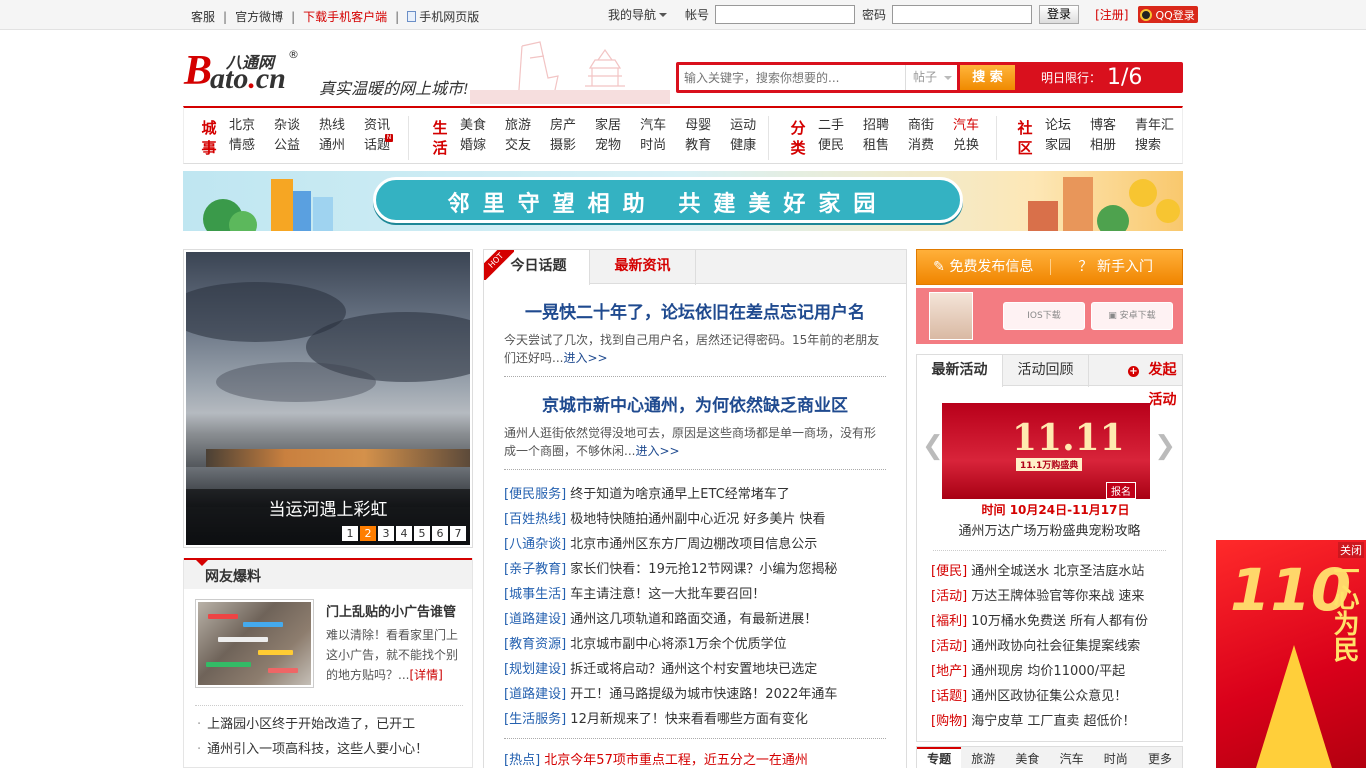 The width and height of the screenshot is (1366, 771). I want to click on tab-latest-news: 最新资讯, so click(643, 267).